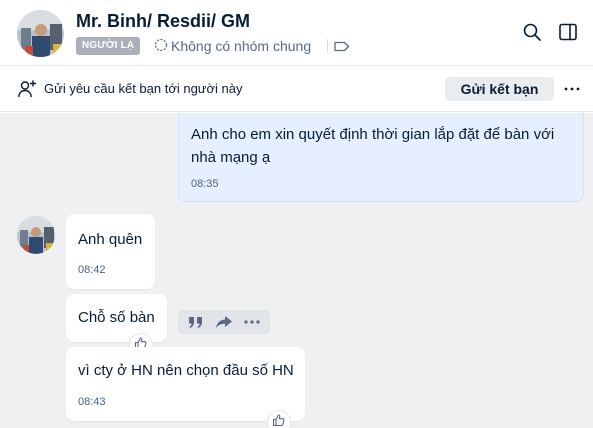 The image size is (593, 428). Describe the element at coordinates (110, 251) in the screenshot. I see `incoming-message: Anh quên 08:42` at that location.